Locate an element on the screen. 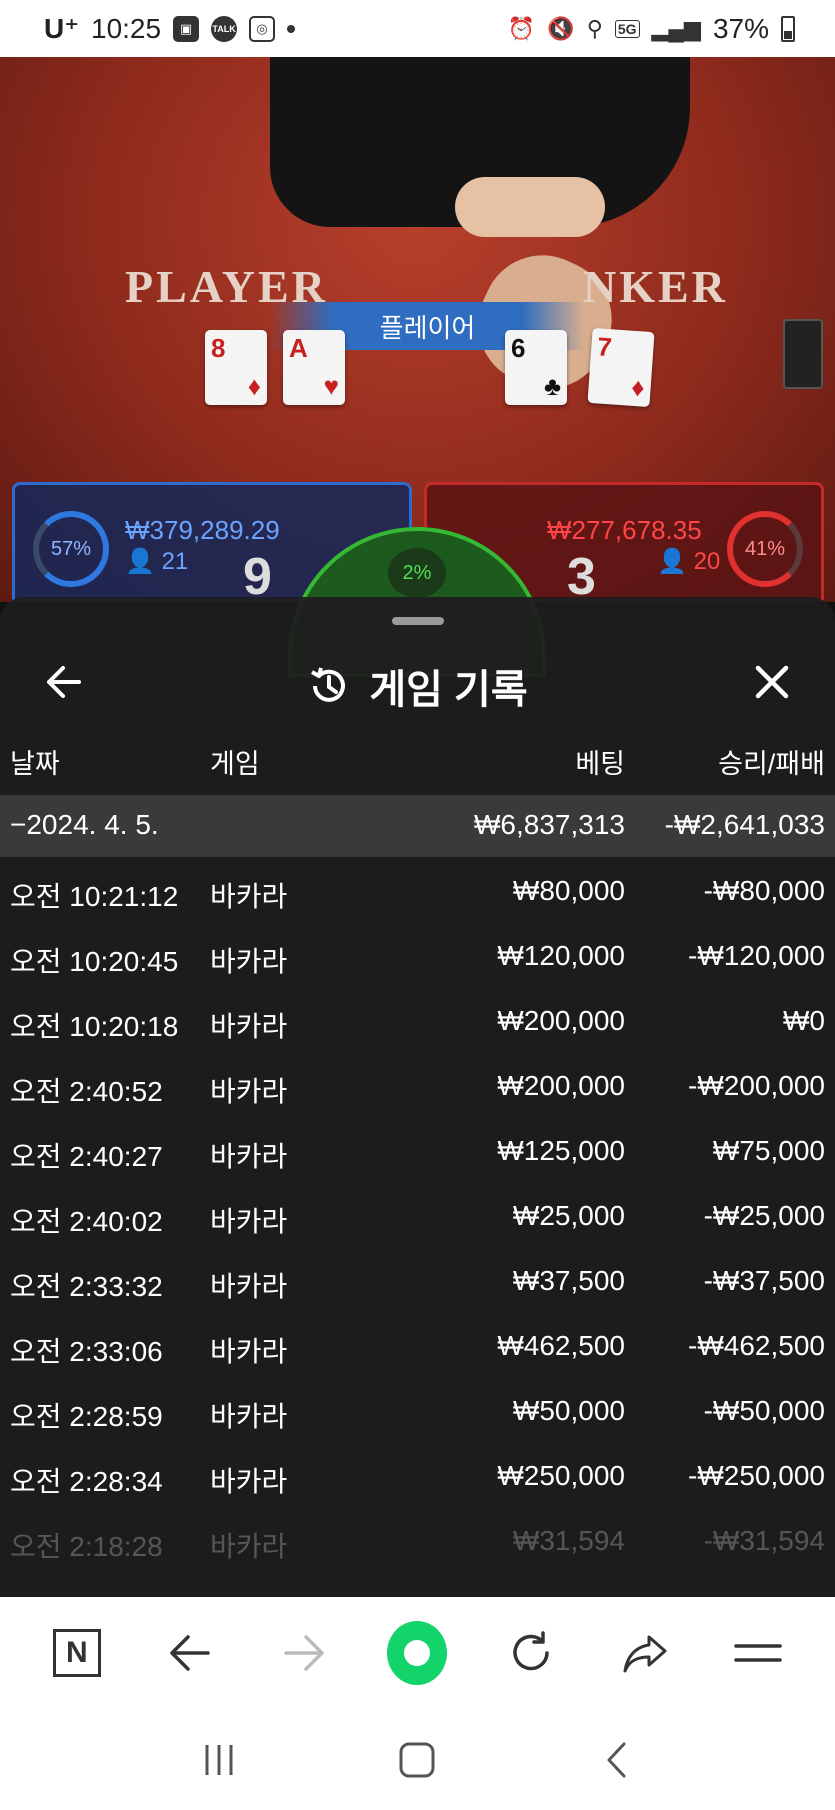 Image resolution: width=835 pixels, height=1810 pixels. menu-button is located at coordinates (758, 1653).